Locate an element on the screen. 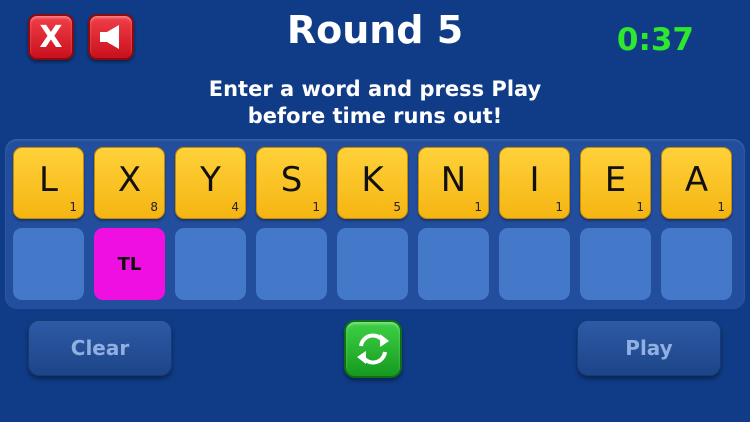  letter-tile: X 8 is located at coordinates (129, 183).